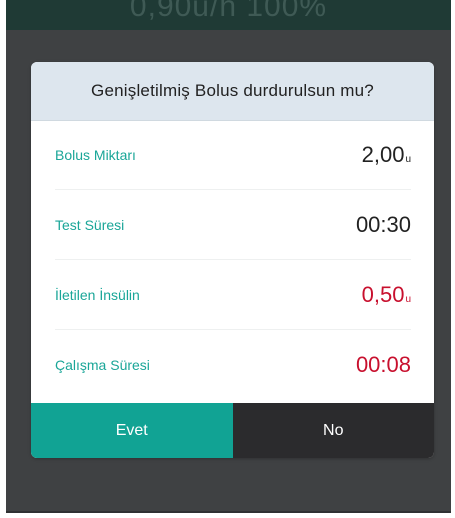 This screenshot has width=455, height=518. I want to click on bottom-divider, so click(228, 512).